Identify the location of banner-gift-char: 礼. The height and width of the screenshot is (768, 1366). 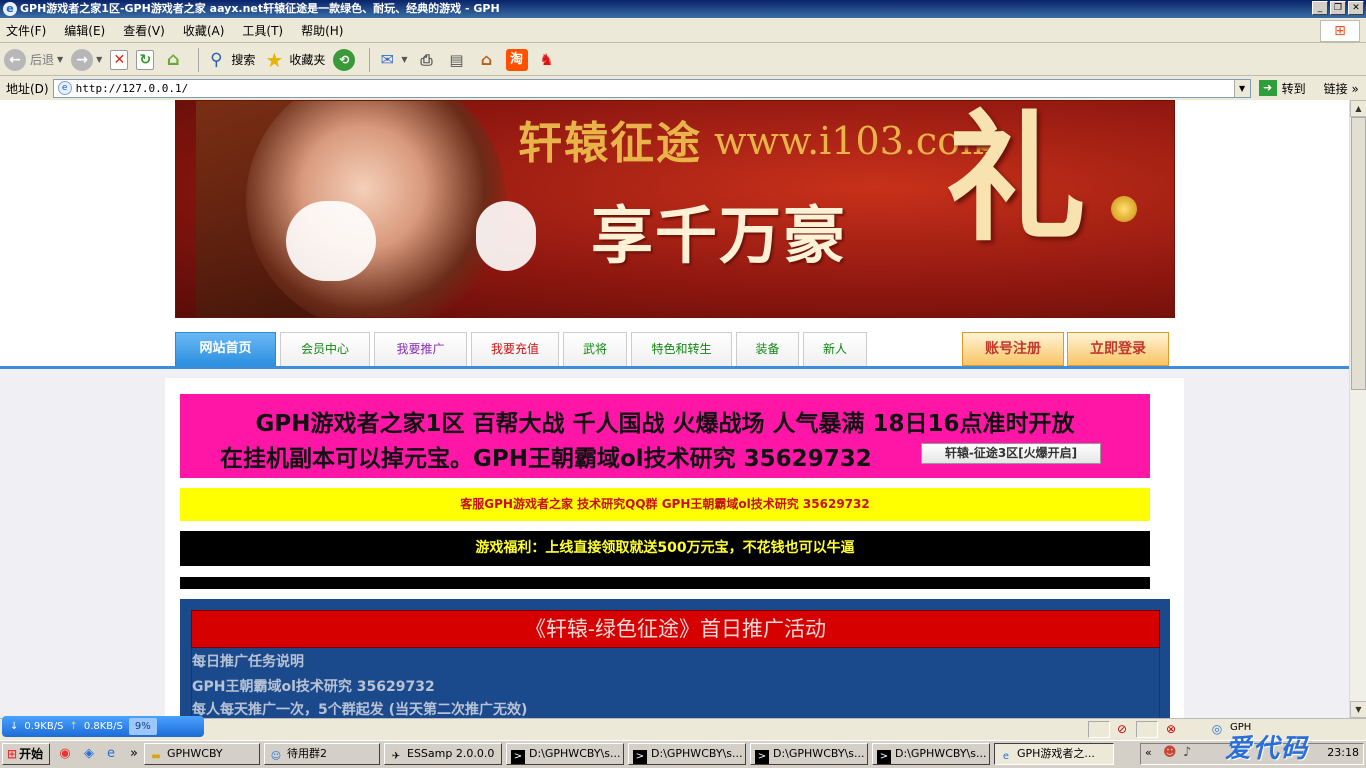
(1016, 180).